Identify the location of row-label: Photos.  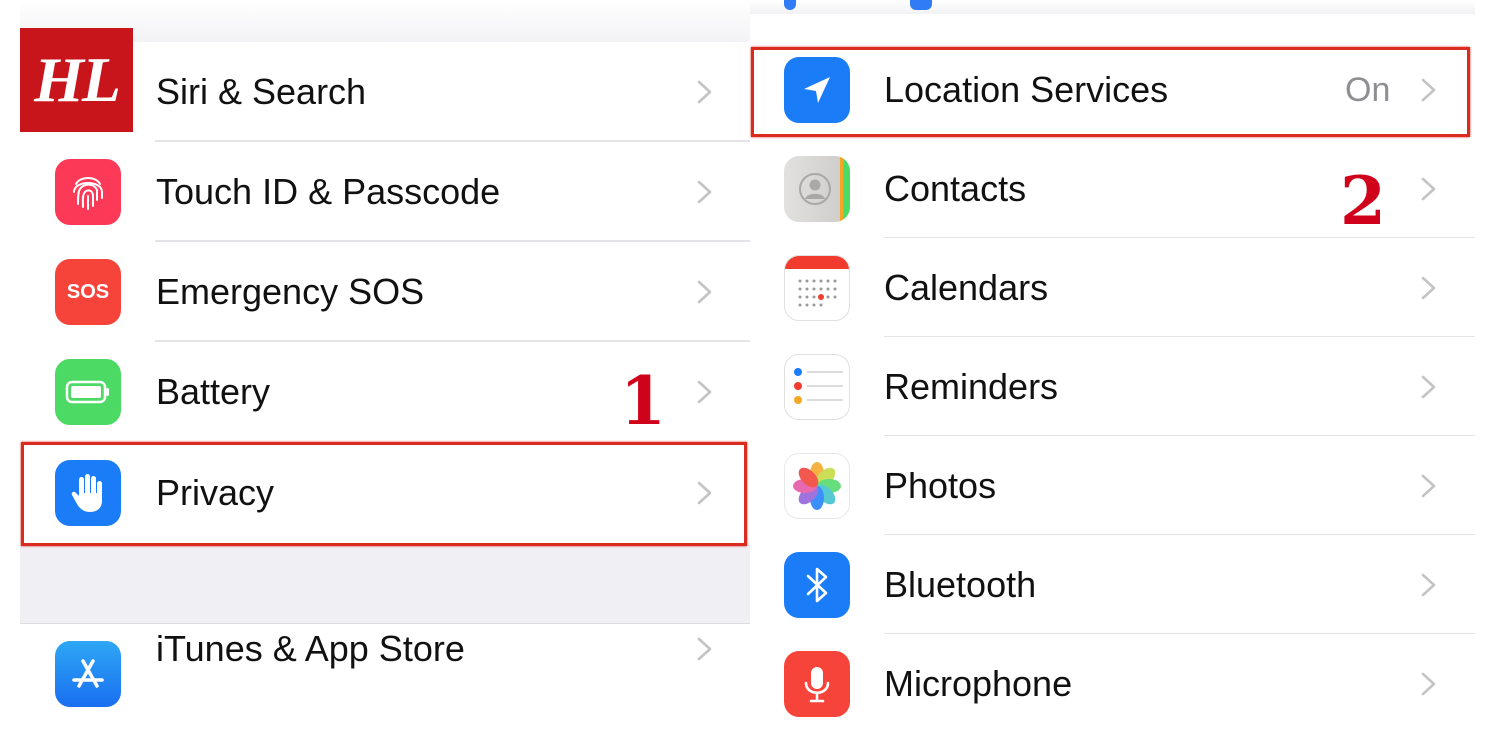
(940, 485).